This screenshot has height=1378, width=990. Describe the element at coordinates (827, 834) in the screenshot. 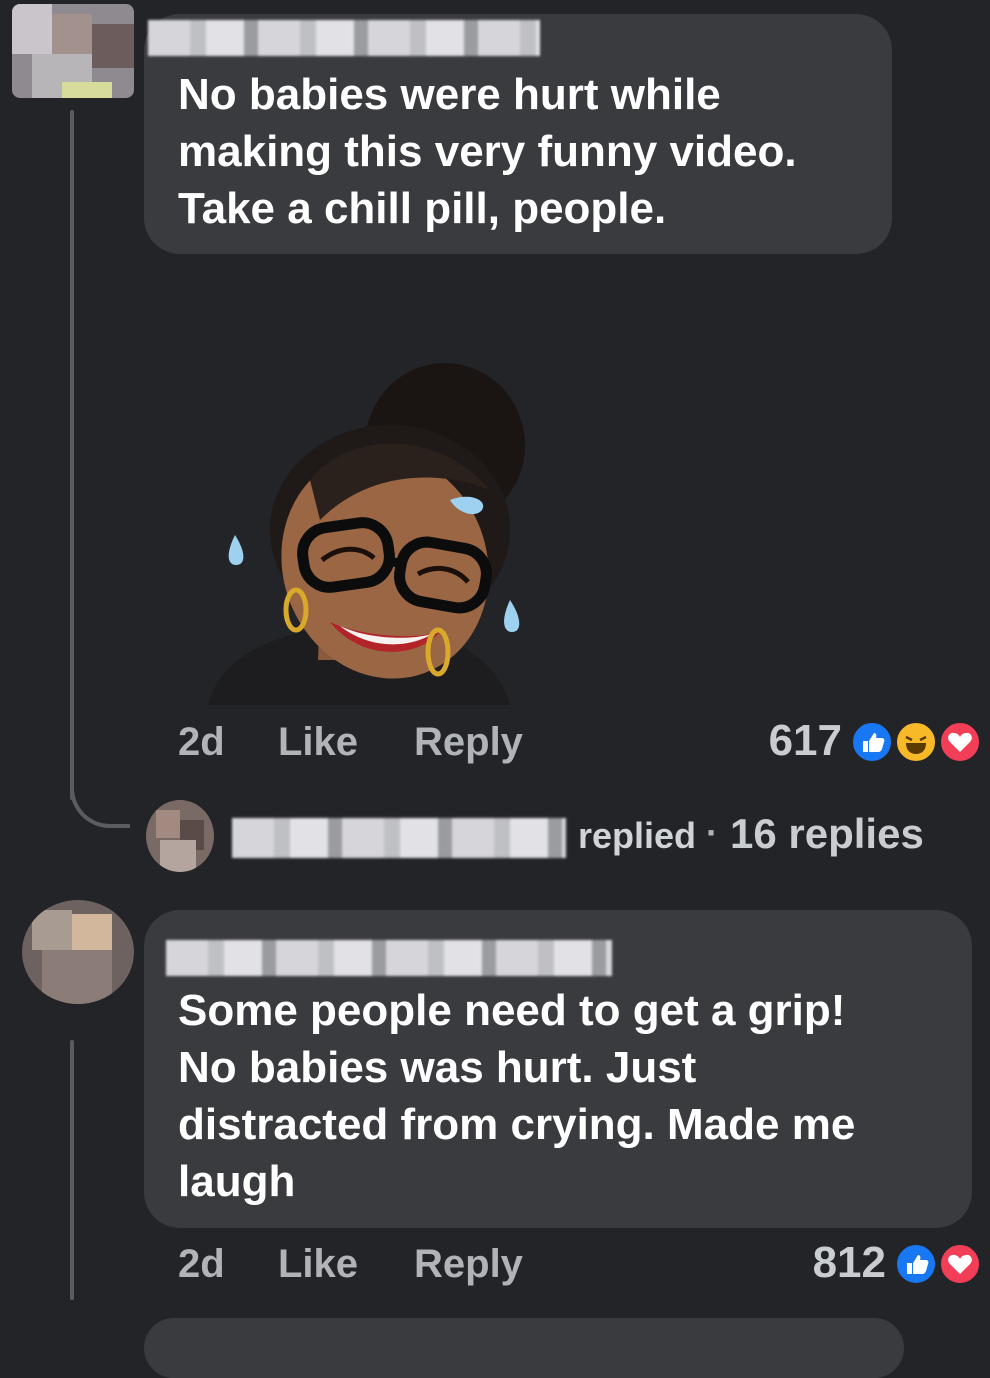

I see `view-replies-link: 16 replies` at that location.